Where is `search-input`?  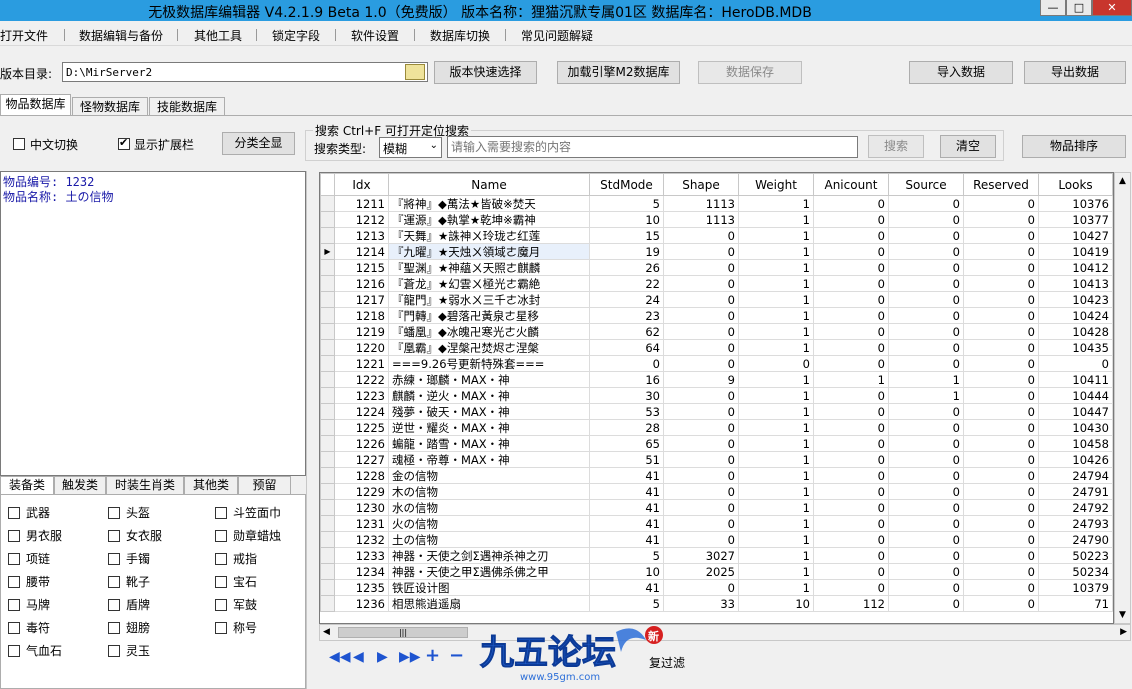 search-input is located at coordinates (652, 147).